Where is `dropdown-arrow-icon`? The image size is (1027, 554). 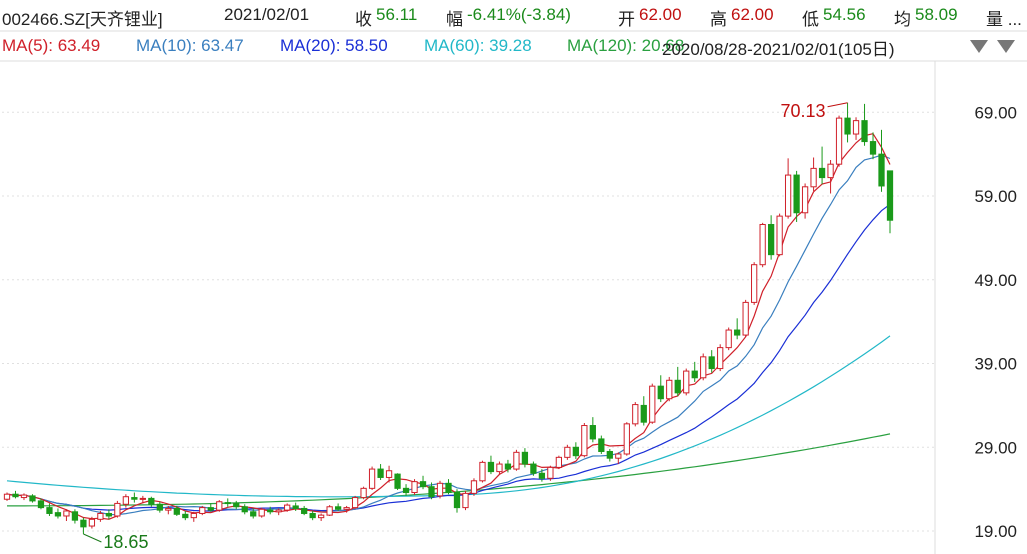
dropdown-arrow-icon is located at coordinates (979, 46).